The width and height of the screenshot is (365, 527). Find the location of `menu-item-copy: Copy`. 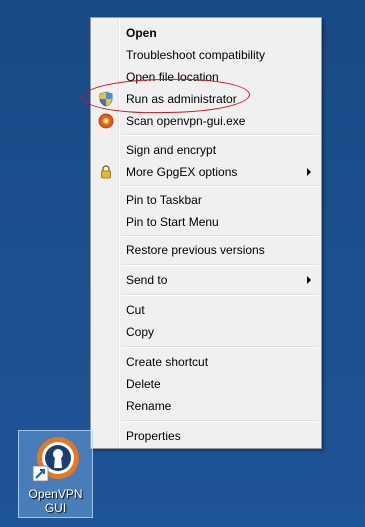

menu-item-copy: Copy is located at coordinates (206, 332).